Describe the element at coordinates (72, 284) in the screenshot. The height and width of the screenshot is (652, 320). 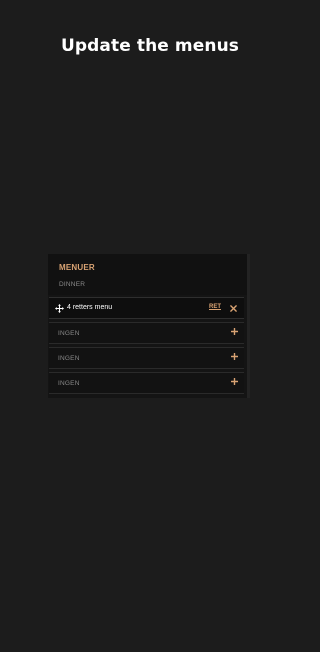
I see `panel-subtitle: DINNER` at that location.